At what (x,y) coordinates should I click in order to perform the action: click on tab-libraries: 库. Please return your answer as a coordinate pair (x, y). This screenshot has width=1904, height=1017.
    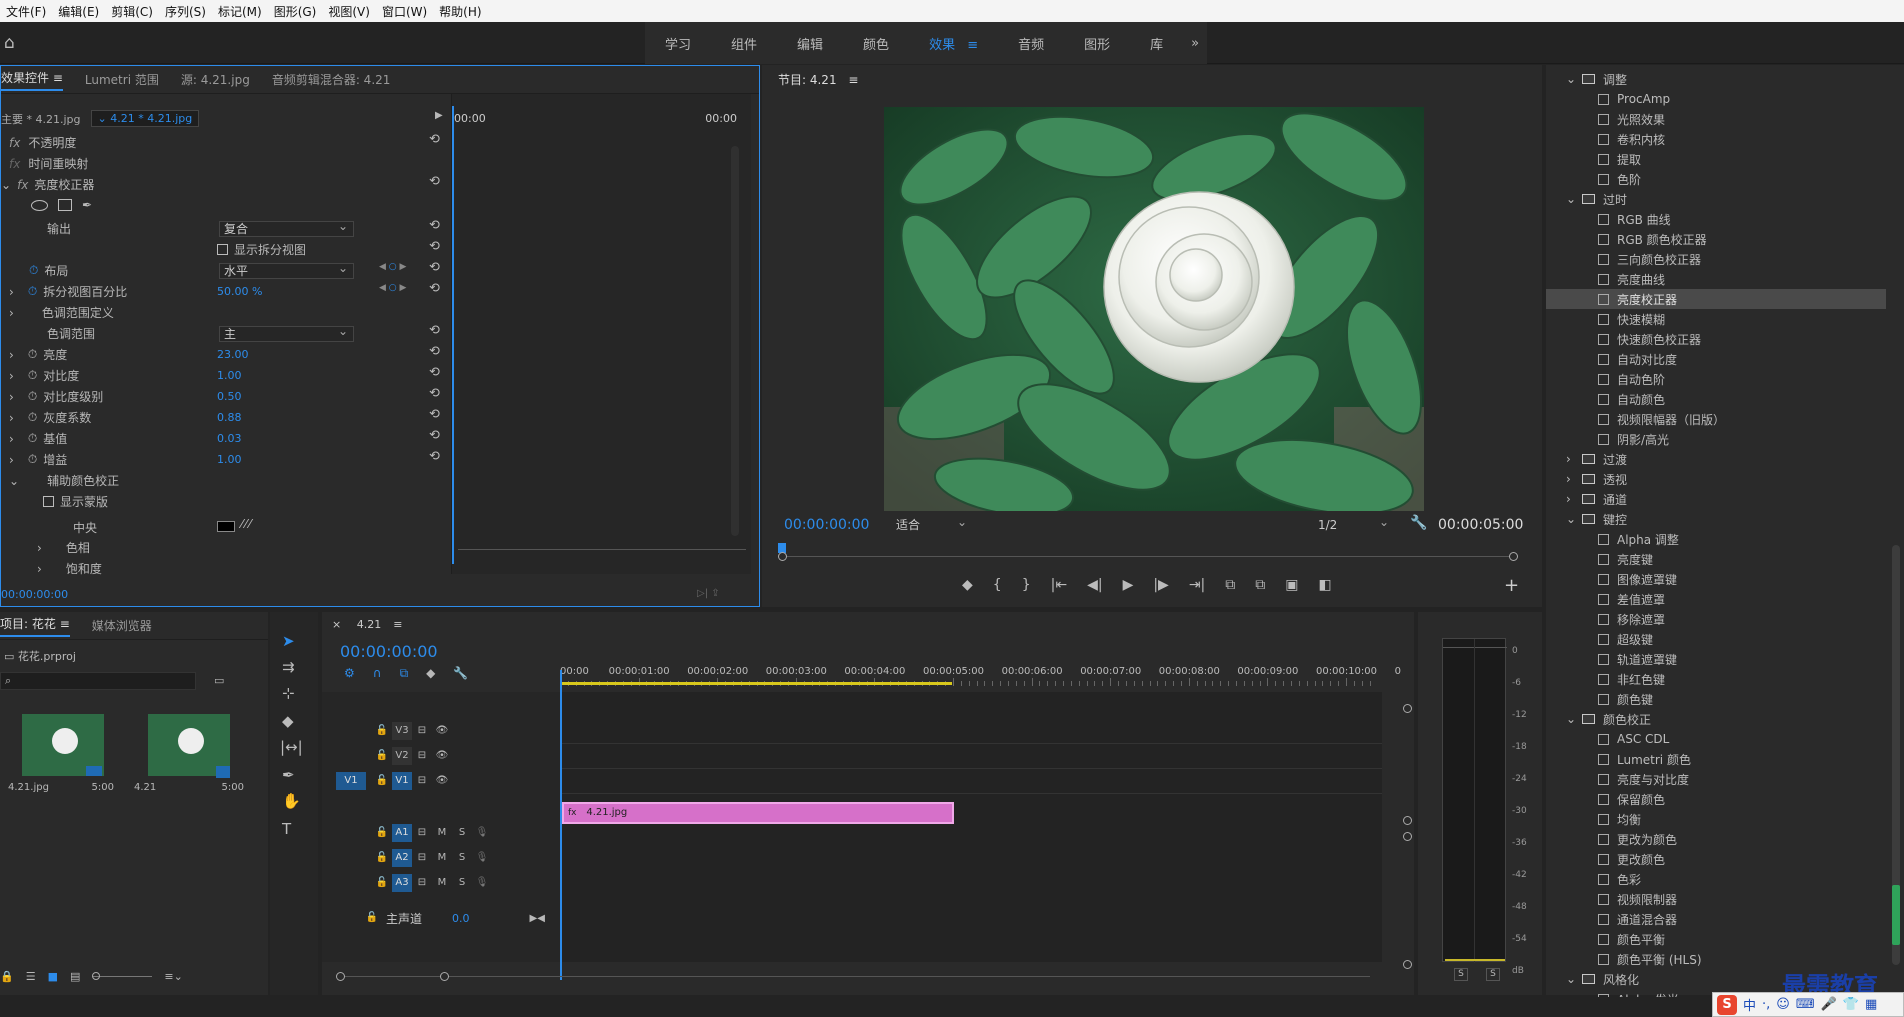
    Looking at the image, I should click on (1156, 43).